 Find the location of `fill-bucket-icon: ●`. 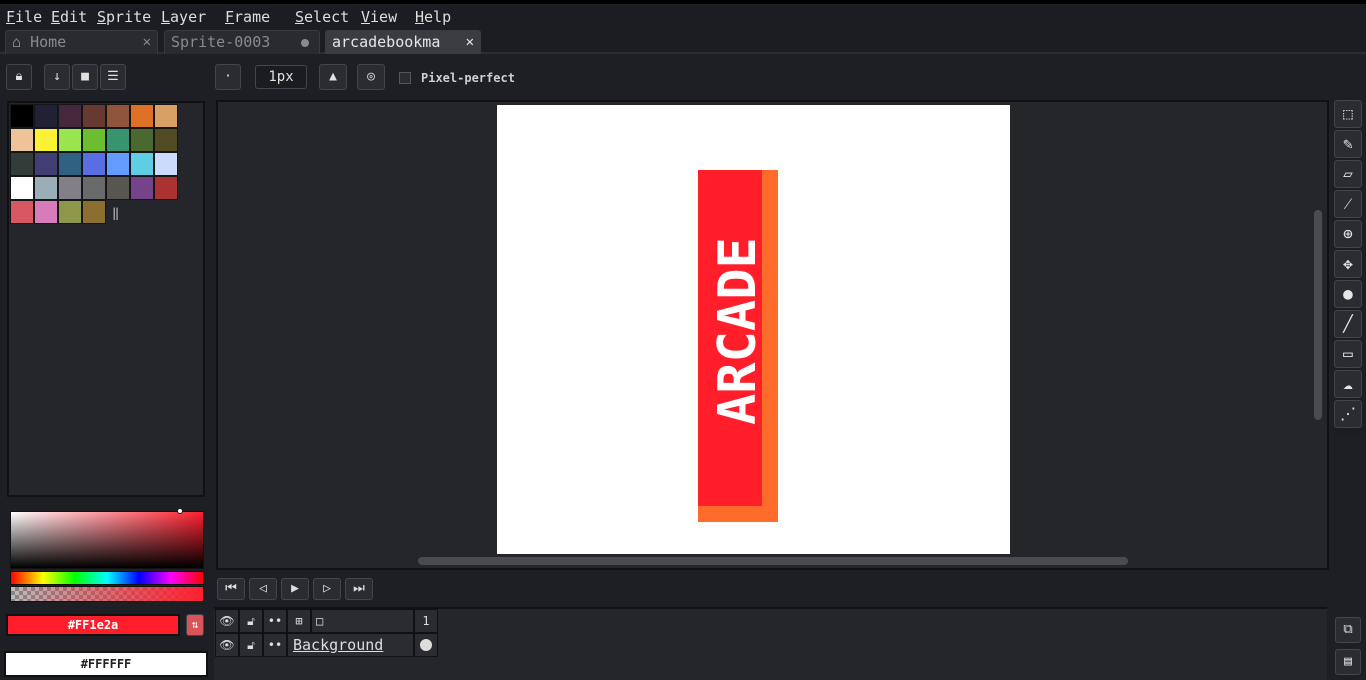

fill-bucket-icon: ● is located at coordinates (1348, 294).